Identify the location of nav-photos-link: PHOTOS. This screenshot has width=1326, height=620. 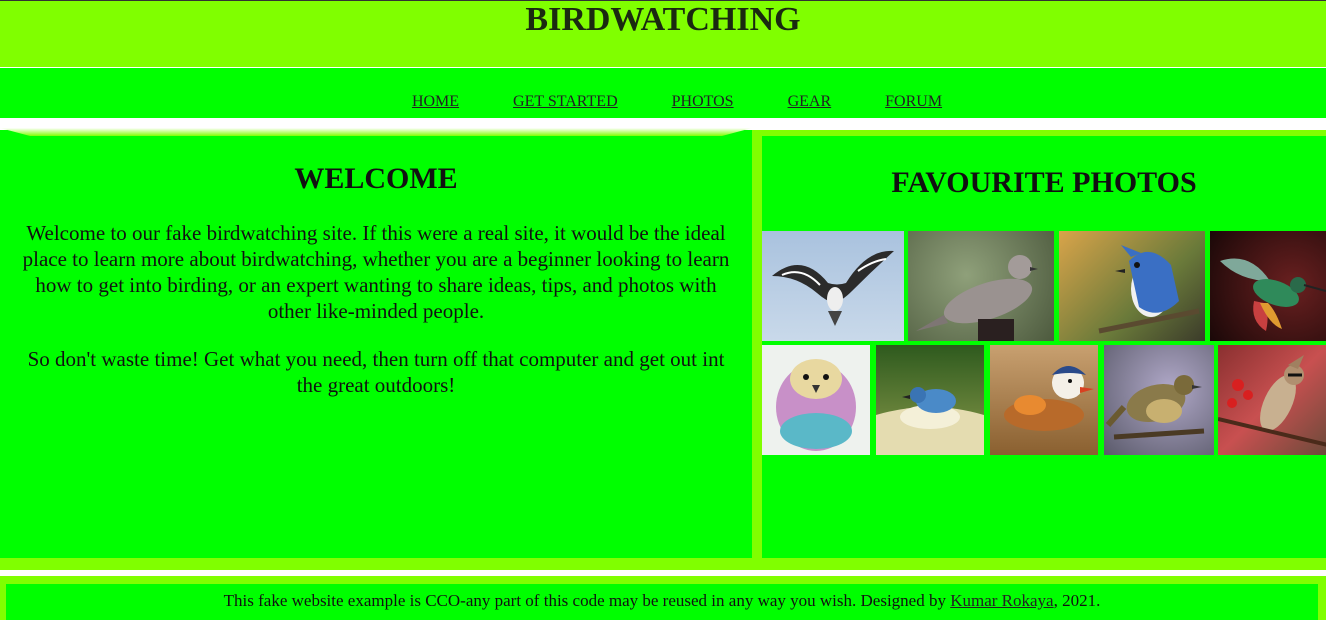
(703, 101).